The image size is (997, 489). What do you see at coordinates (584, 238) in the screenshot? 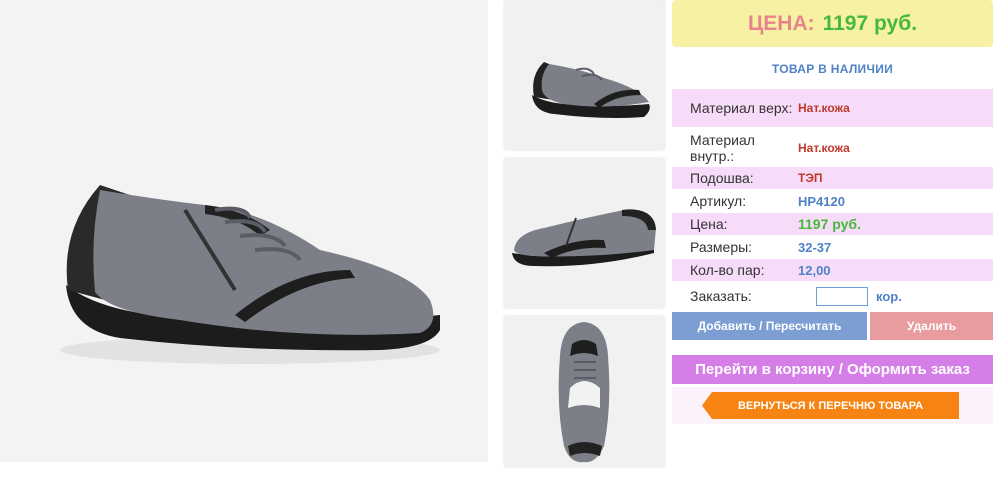
I see `shoe-inner-thumbnail-image` at bounding box center [584, 238].